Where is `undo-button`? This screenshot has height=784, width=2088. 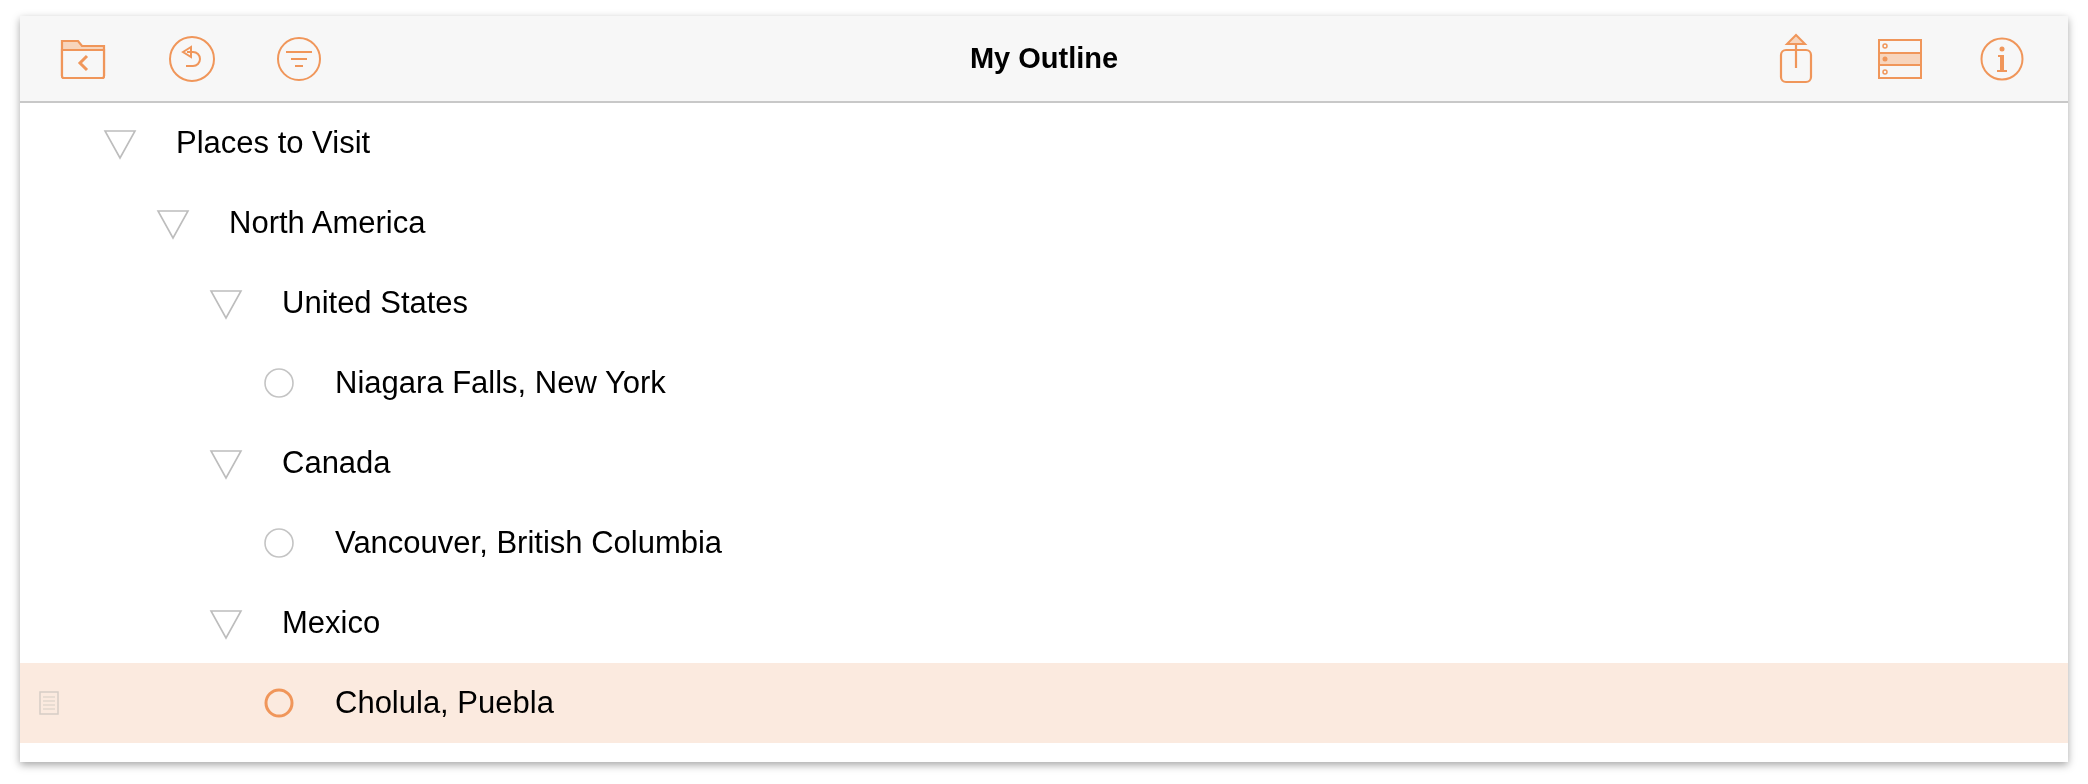 undo-button is located at coordinates (192, 58).